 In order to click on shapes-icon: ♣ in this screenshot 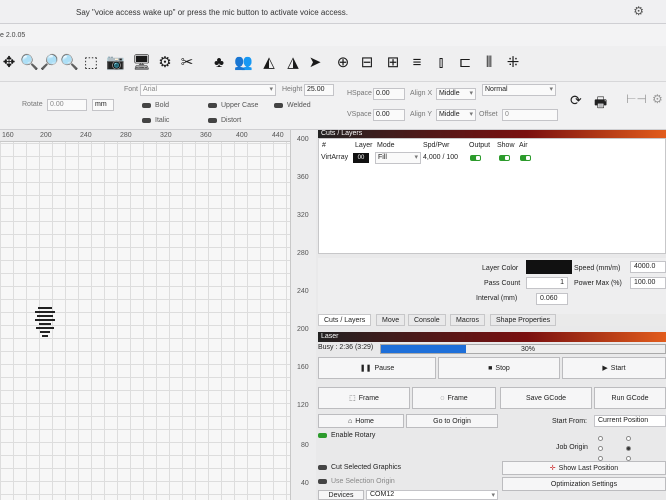, I will do `click(219, 63)`.